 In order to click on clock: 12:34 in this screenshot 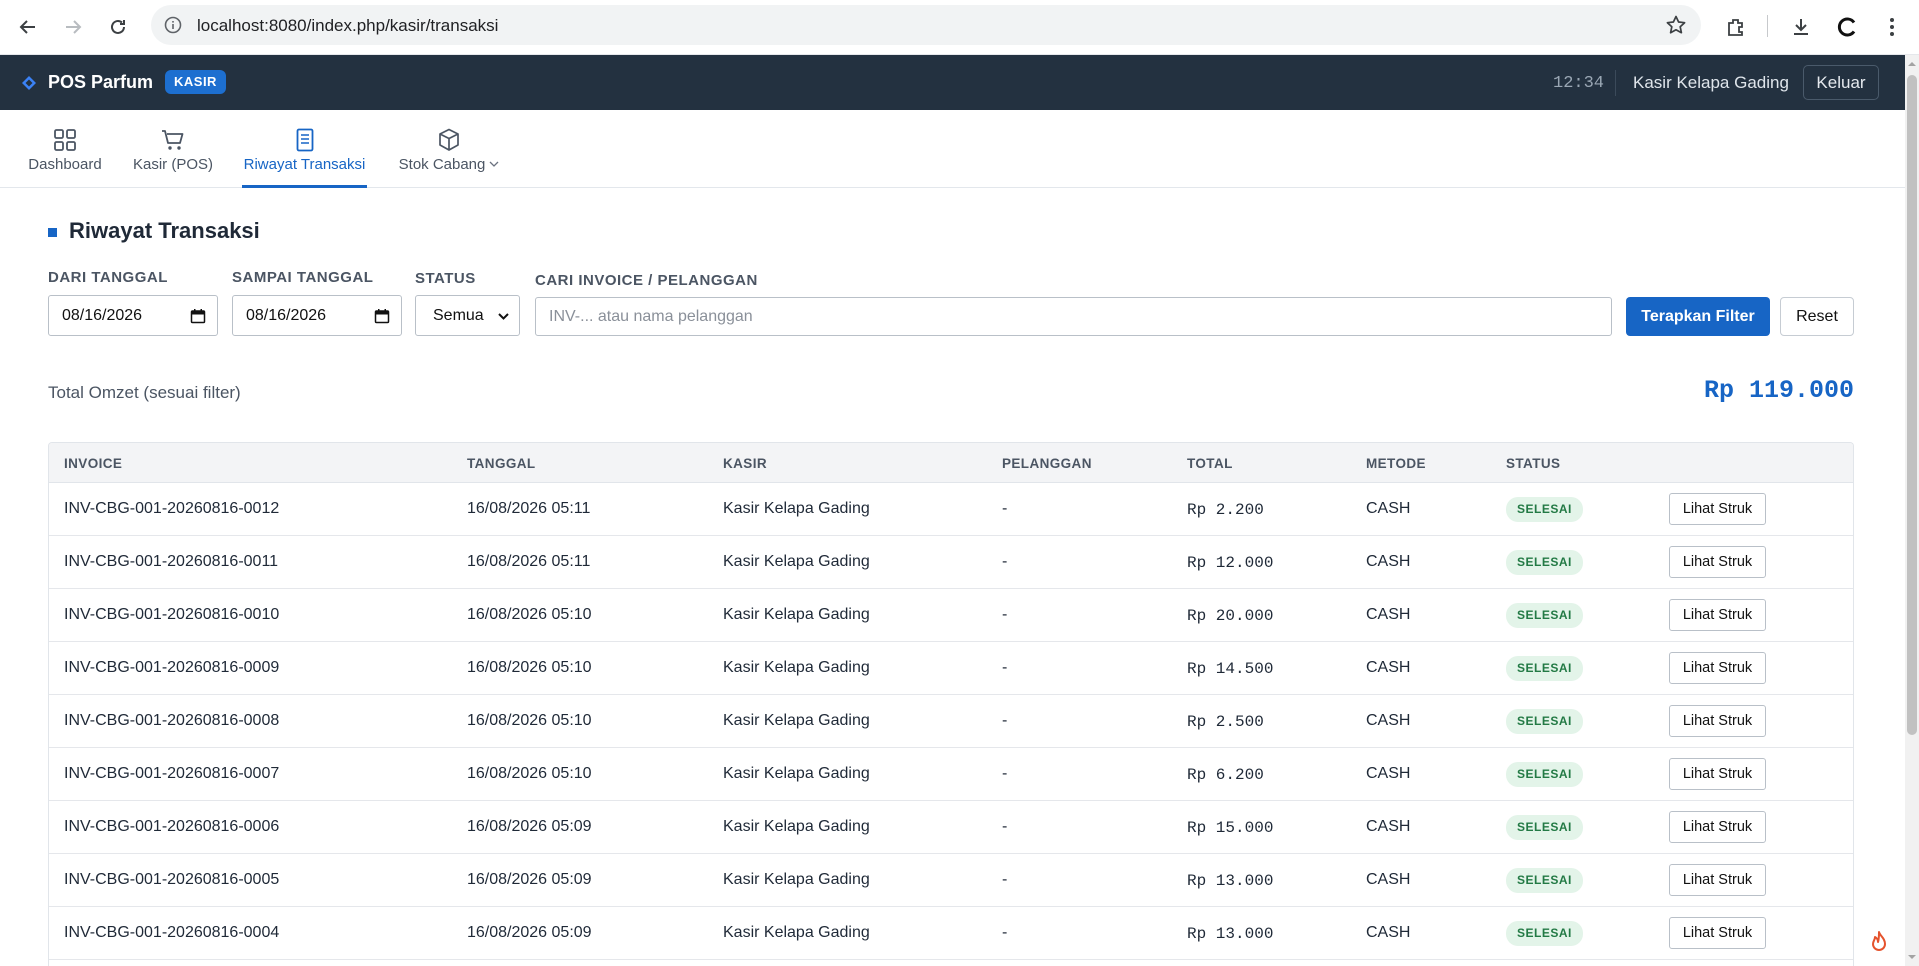, I will do `click(1579, 83)`.